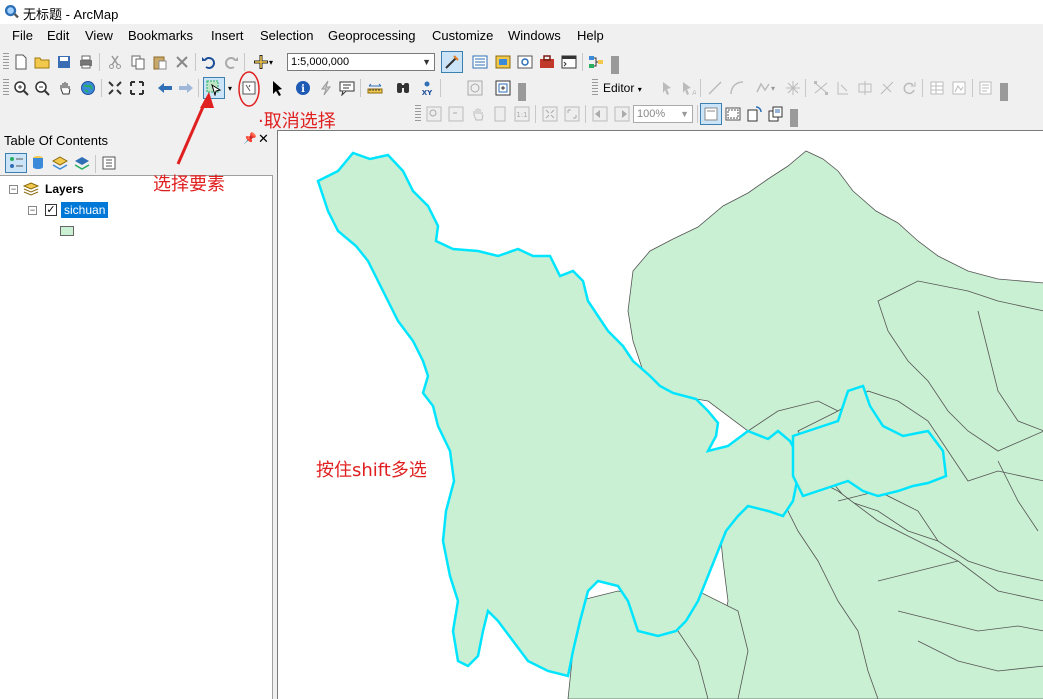 The image size is (1043, 699). What do you see at coordinates (887, 88) in the screenshot?
I see `split-button` at bounding box center [887, 88].